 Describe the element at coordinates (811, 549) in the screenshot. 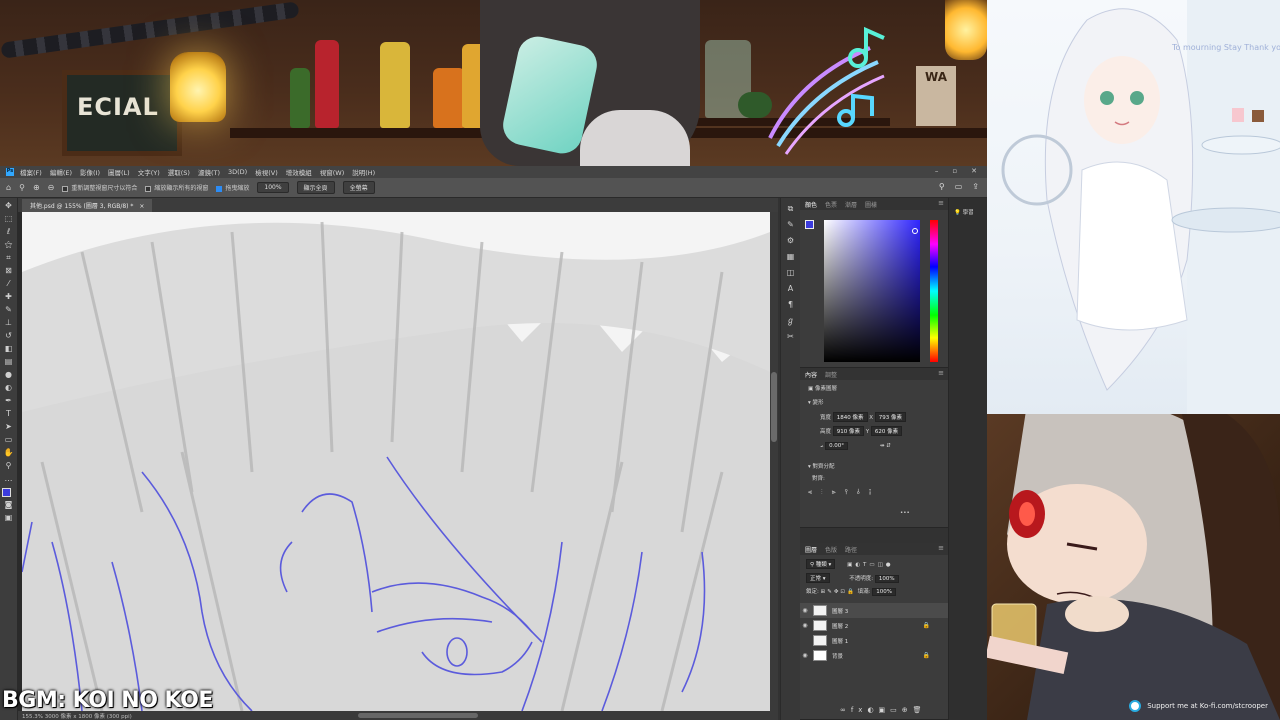

I see `tab-layers: 圖層` at that location.